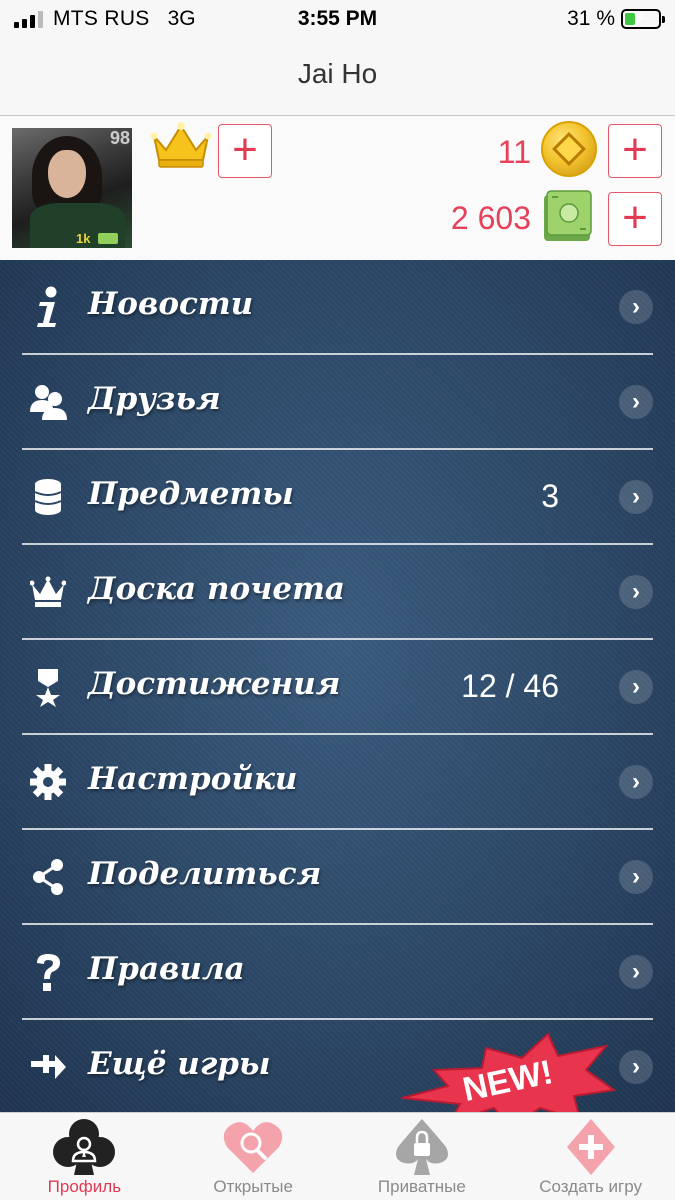 This screenshot has width=675, height=1200. I want to click on add-cash-button: +, so click(635, 219).